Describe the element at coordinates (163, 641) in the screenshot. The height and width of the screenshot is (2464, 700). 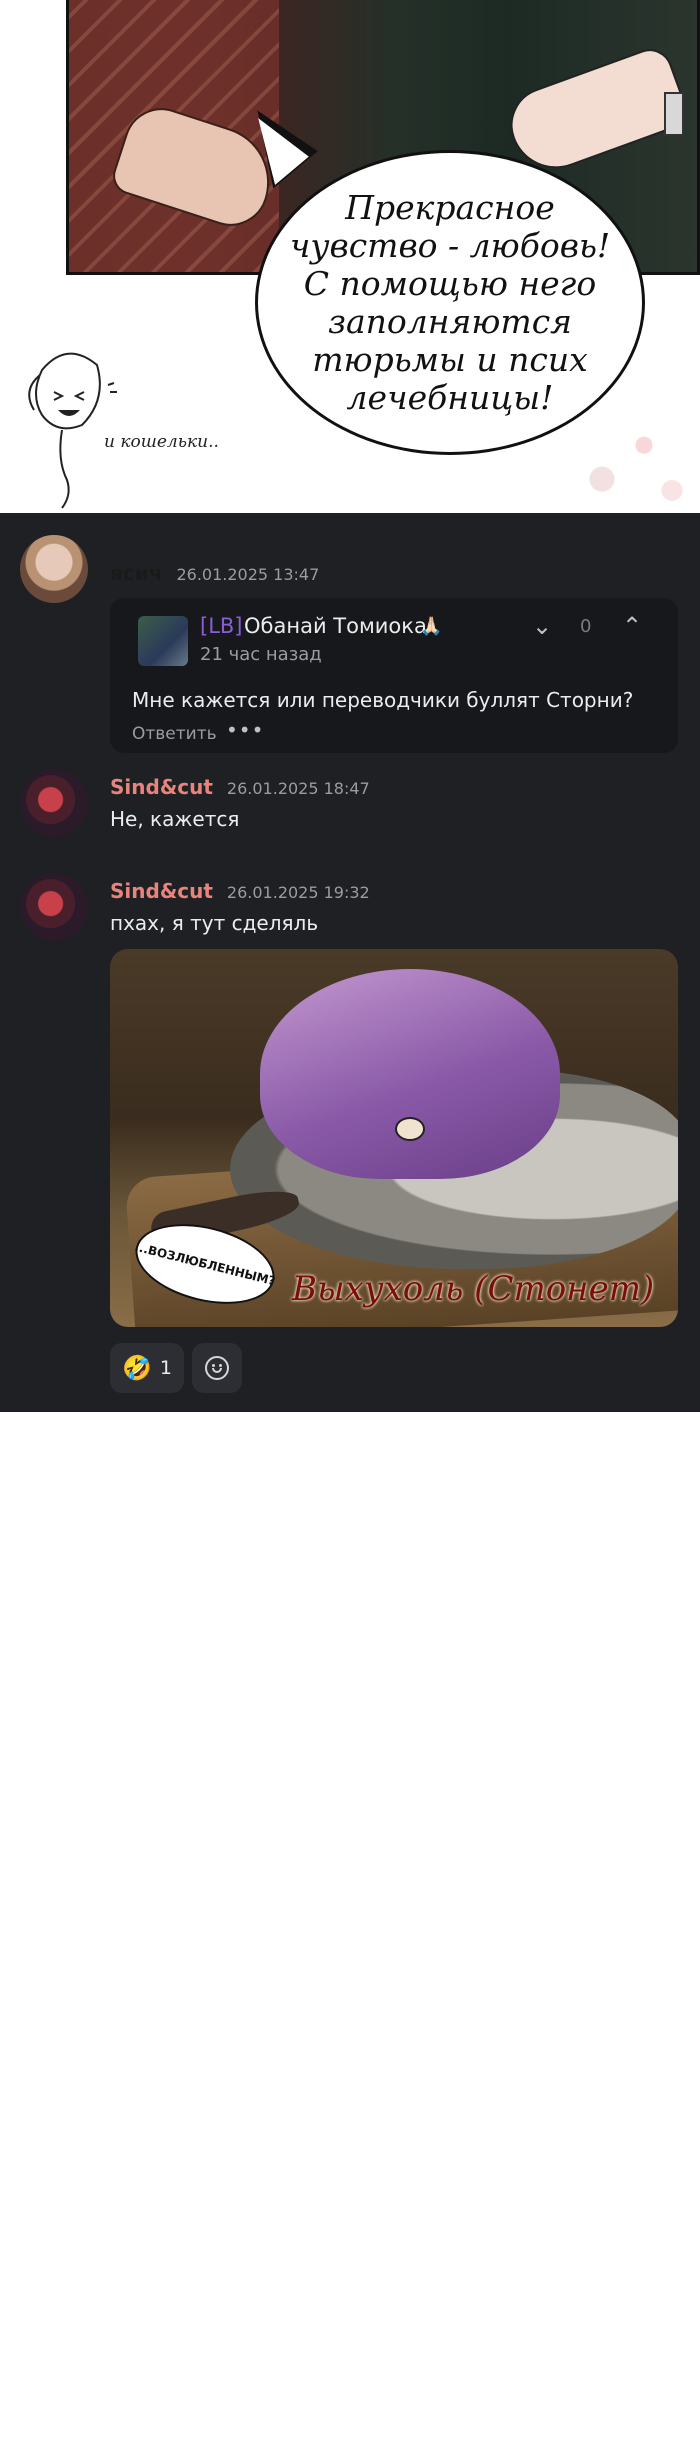
I see `quoted-avatar` at that location.